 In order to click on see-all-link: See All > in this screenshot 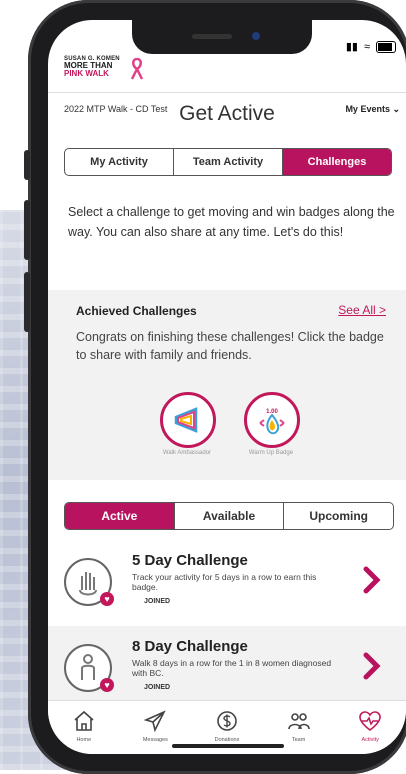, I will do `click(362, 310)`.